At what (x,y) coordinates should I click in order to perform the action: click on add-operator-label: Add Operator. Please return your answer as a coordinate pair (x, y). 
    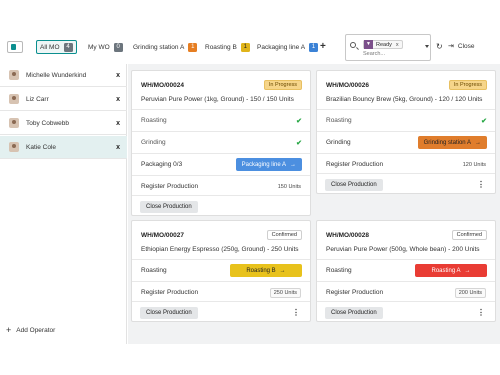
    Looking at the image, I should click on (36, 330).